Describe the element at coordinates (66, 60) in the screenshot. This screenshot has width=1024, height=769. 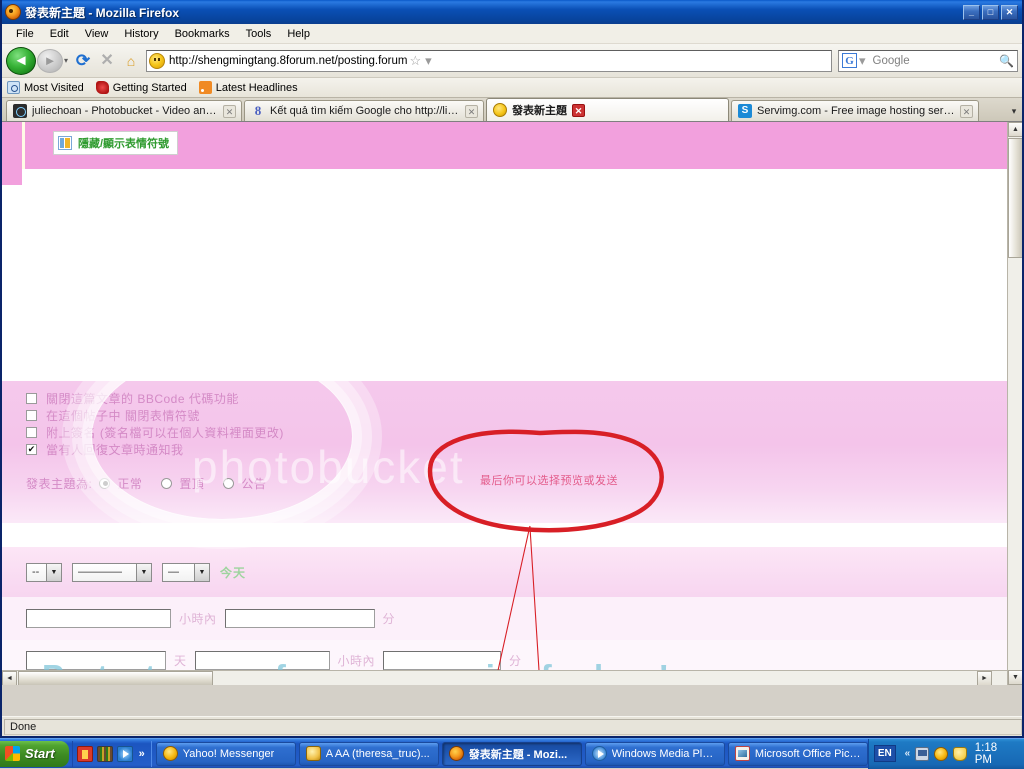
I see `nav-history-dropdown-icon: ▾` at that location.